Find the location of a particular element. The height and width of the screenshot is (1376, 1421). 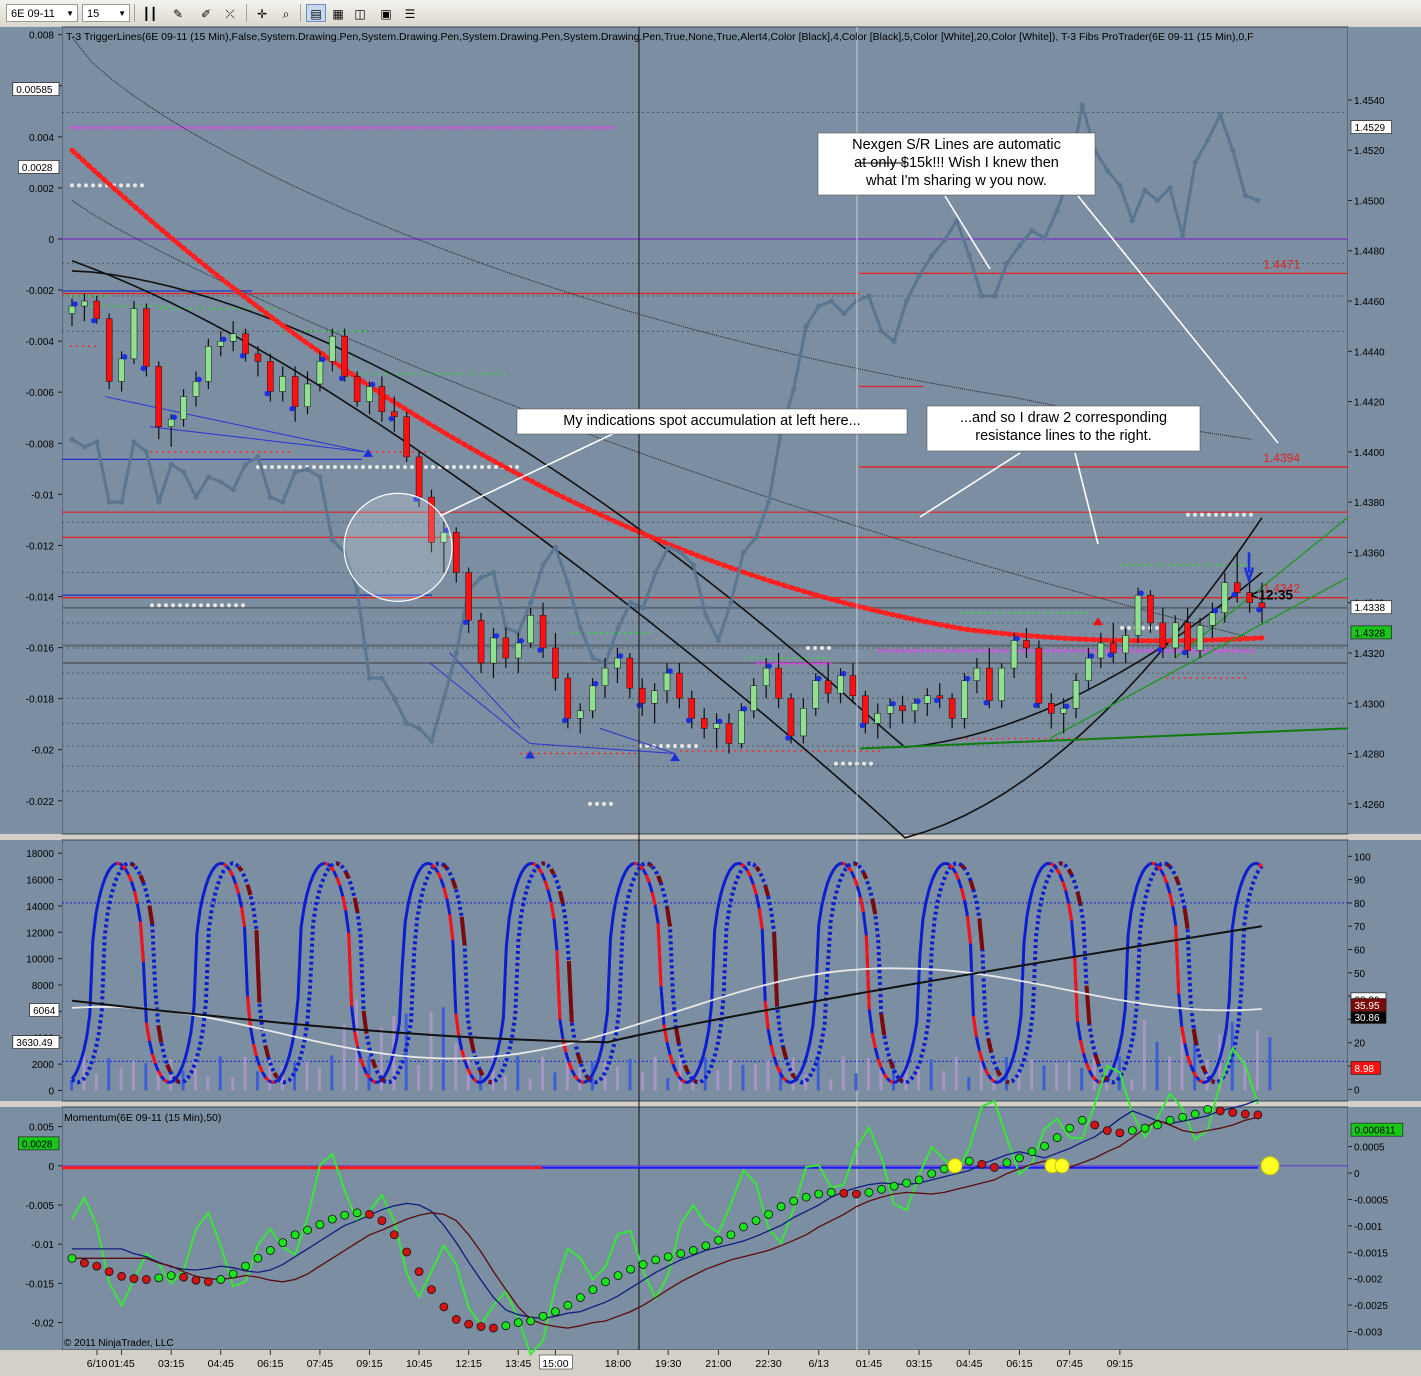

annotation-text-line: resistance lines to the right. is located at coordinates (1063, 436).